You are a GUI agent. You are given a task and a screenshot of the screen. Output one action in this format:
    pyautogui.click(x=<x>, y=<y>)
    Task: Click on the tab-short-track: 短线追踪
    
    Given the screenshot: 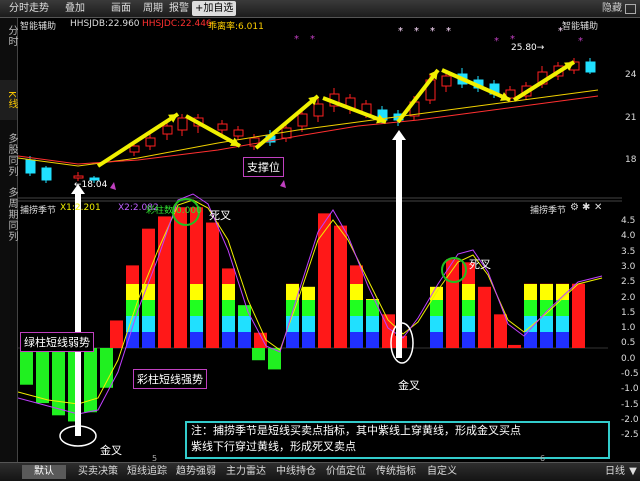 What is the action you would take?
    pyautogui.click(x=147, y=472)
    